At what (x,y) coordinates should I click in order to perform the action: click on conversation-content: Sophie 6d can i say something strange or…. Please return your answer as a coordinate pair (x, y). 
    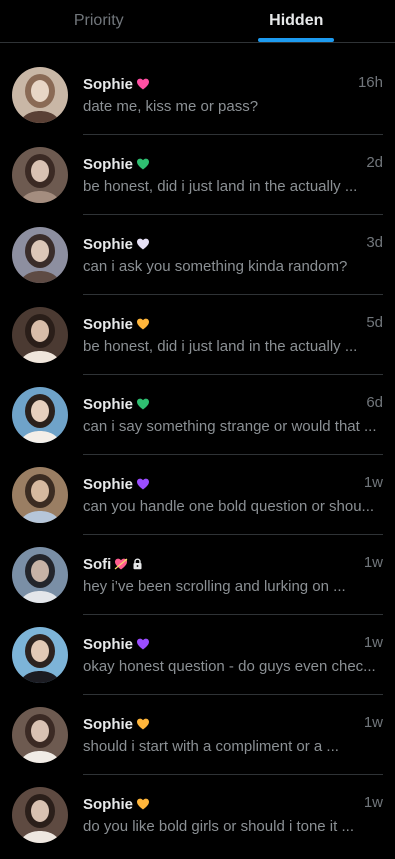
    Looking at the image, I should click on (233, 415).